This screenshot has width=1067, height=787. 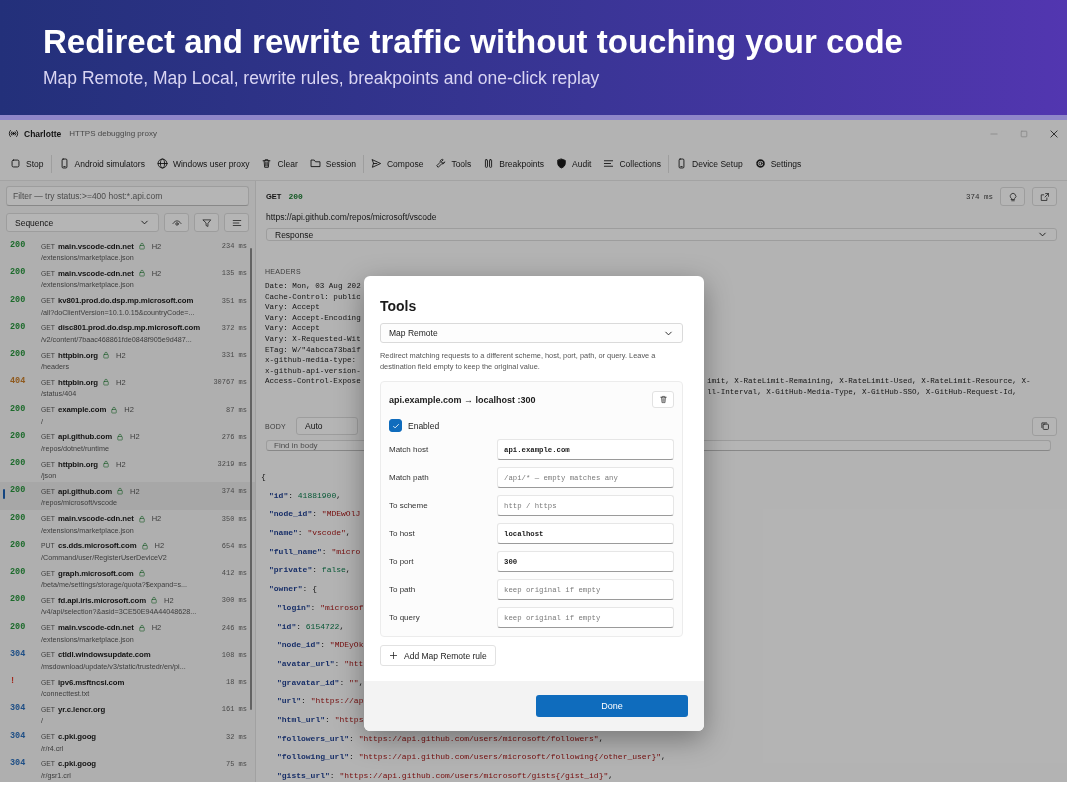 What do you see at coordinates (320, 719) in the screenshot?
I see `code-line: "html_url": "https` at bounding box center [320, 719].